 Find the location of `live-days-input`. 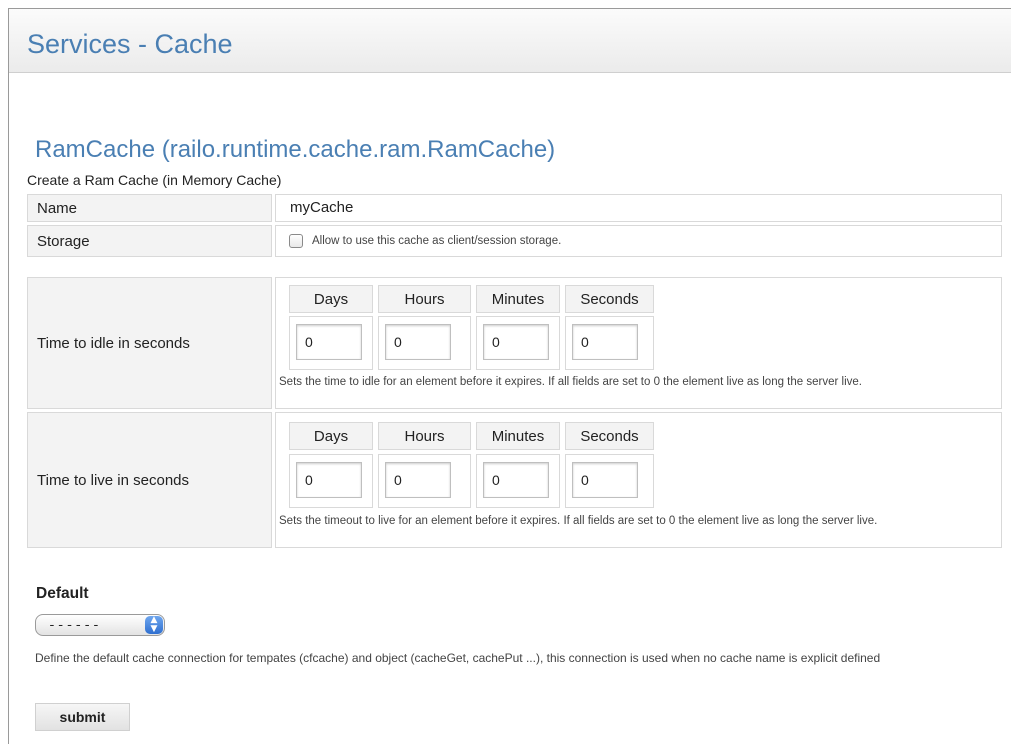

live-days-input is located at coordinates (329, 480).